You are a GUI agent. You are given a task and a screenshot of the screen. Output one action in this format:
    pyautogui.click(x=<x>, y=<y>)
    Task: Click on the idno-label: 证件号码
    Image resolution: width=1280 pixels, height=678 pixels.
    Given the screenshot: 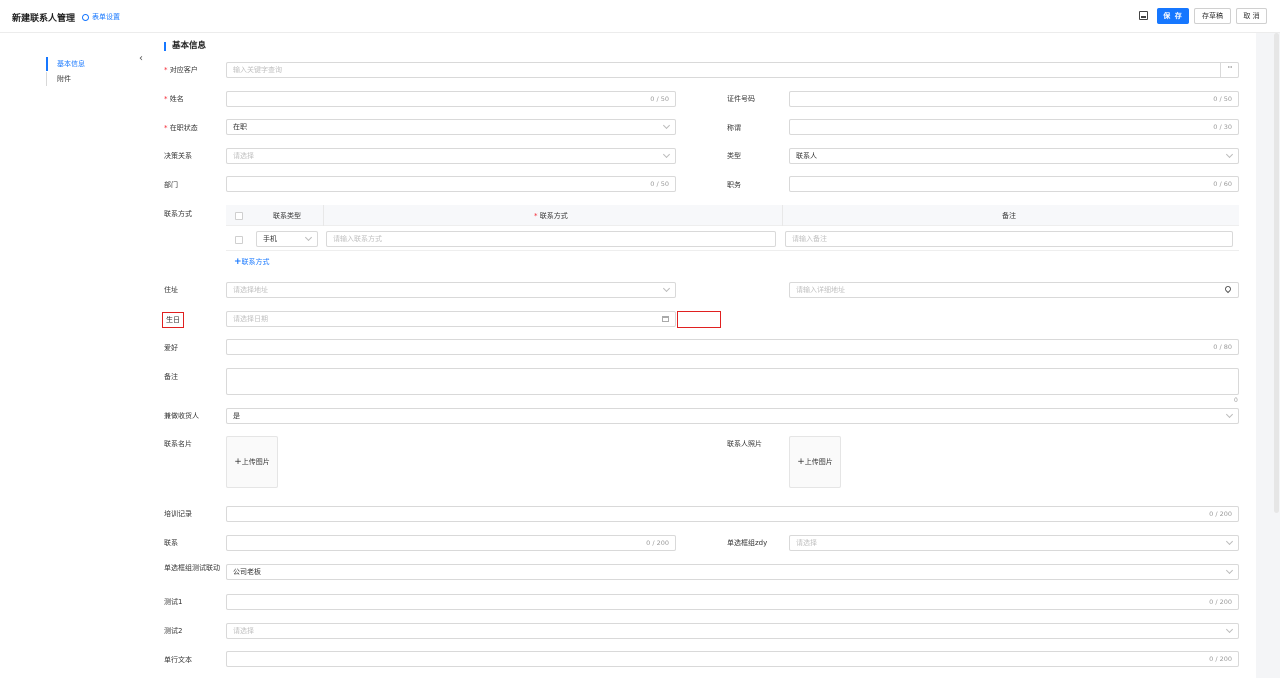 What is the action you would take?
    pyautogui.click(x=741, y=99)
    